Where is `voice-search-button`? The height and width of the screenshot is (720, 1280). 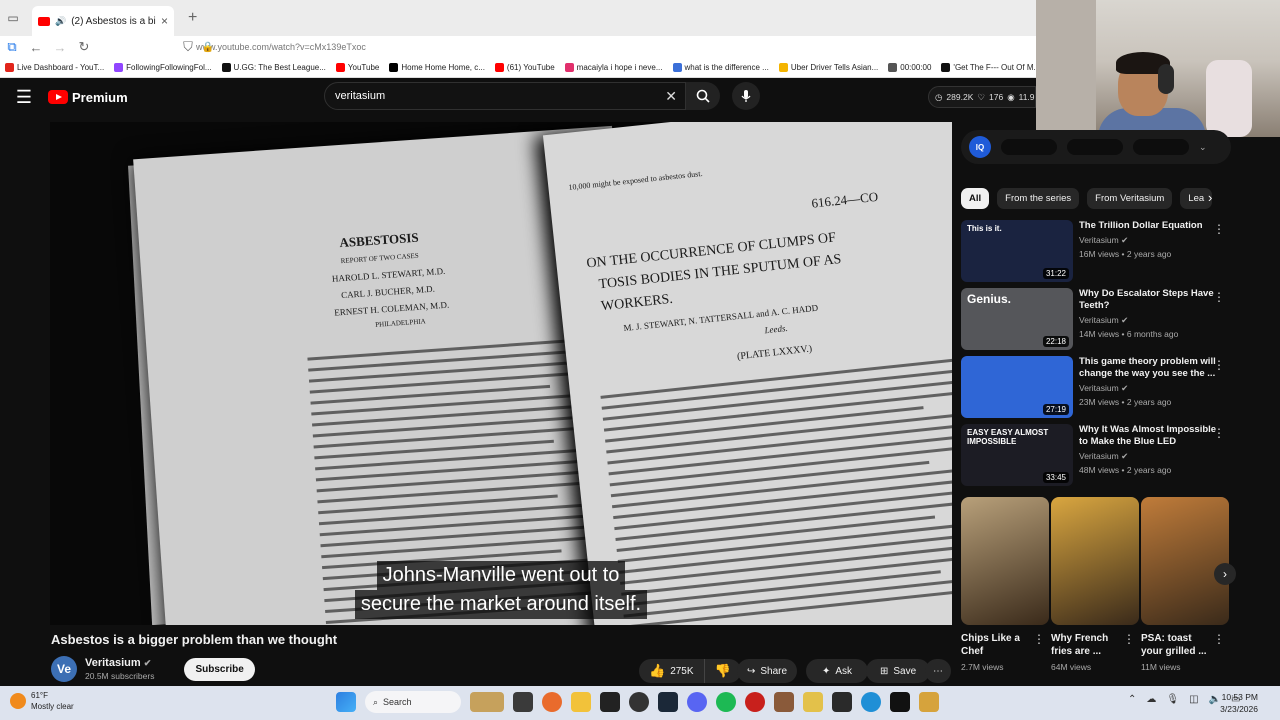
voice-search-button is located at coordinates (746, 96).